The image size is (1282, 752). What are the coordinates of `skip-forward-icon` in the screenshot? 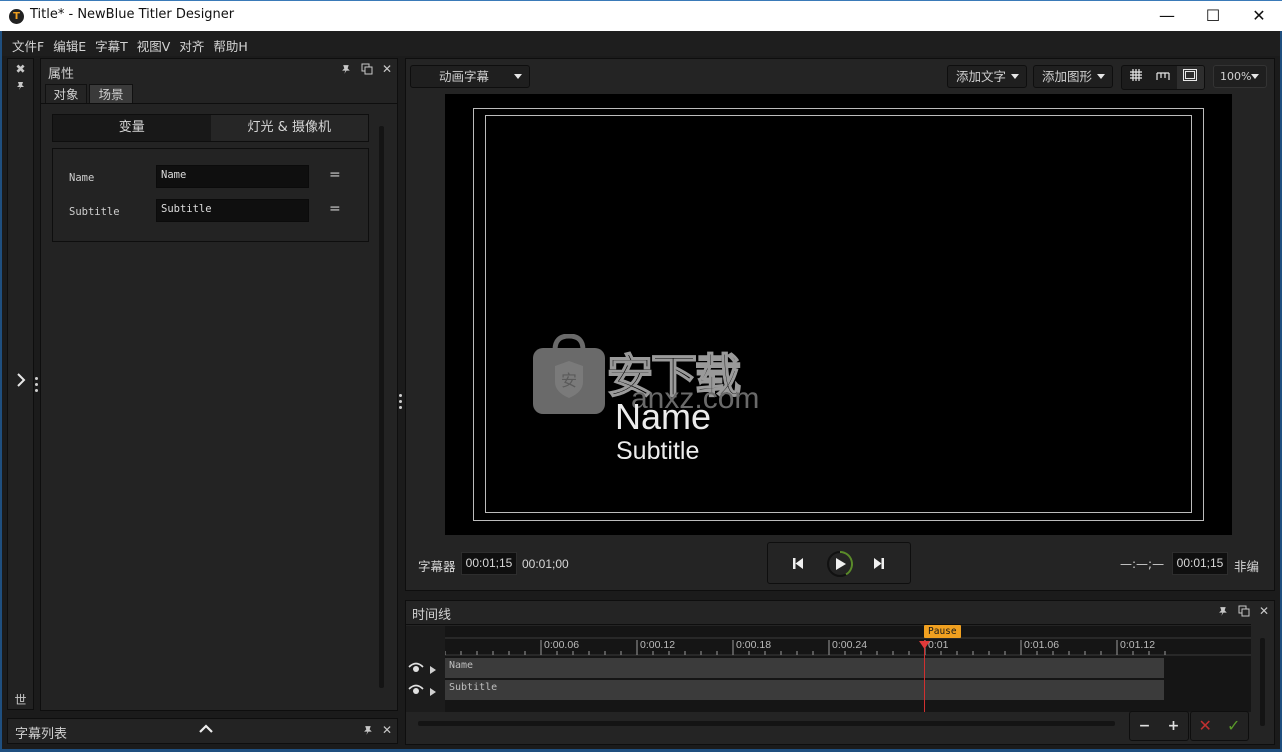 It's located at (879, 563).